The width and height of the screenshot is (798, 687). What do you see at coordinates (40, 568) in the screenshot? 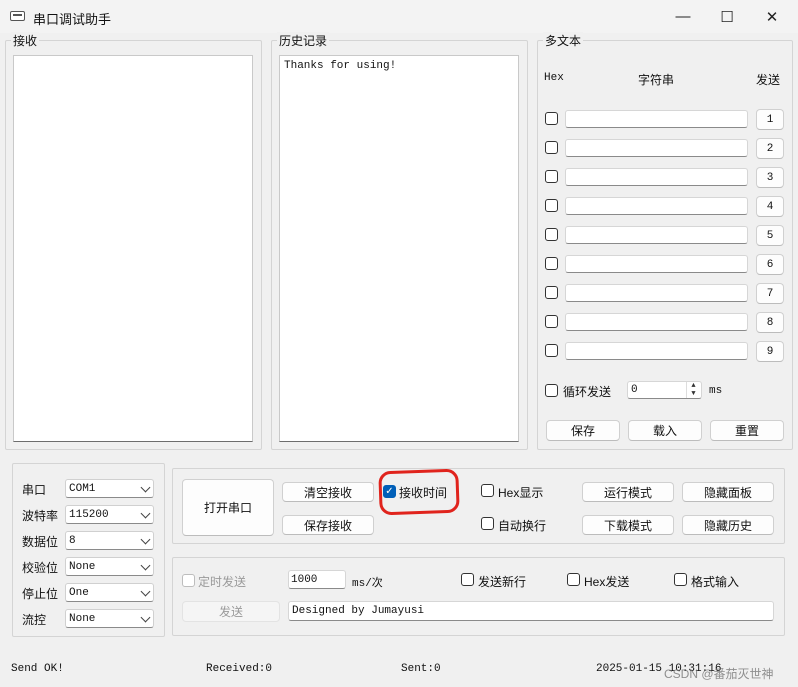
I see `parity-label: 校验位` at bounding box center [40, 568].